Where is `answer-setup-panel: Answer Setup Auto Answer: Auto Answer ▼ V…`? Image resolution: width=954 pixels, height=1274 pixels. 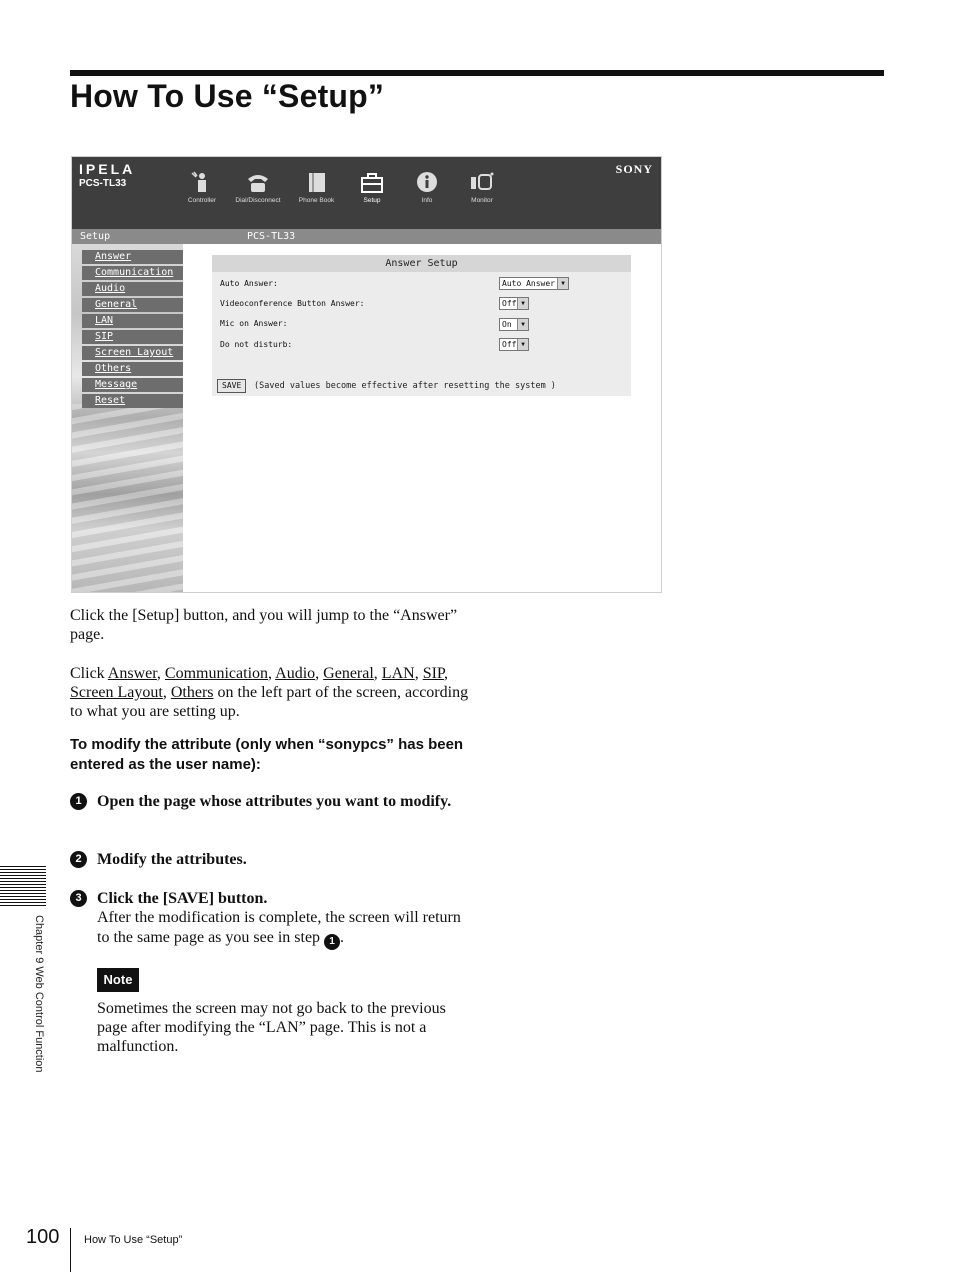 answer-setup-panel: Answer Setup Auto Answer: Auto Answer ▼ V… is located at coordinates (421, 325).